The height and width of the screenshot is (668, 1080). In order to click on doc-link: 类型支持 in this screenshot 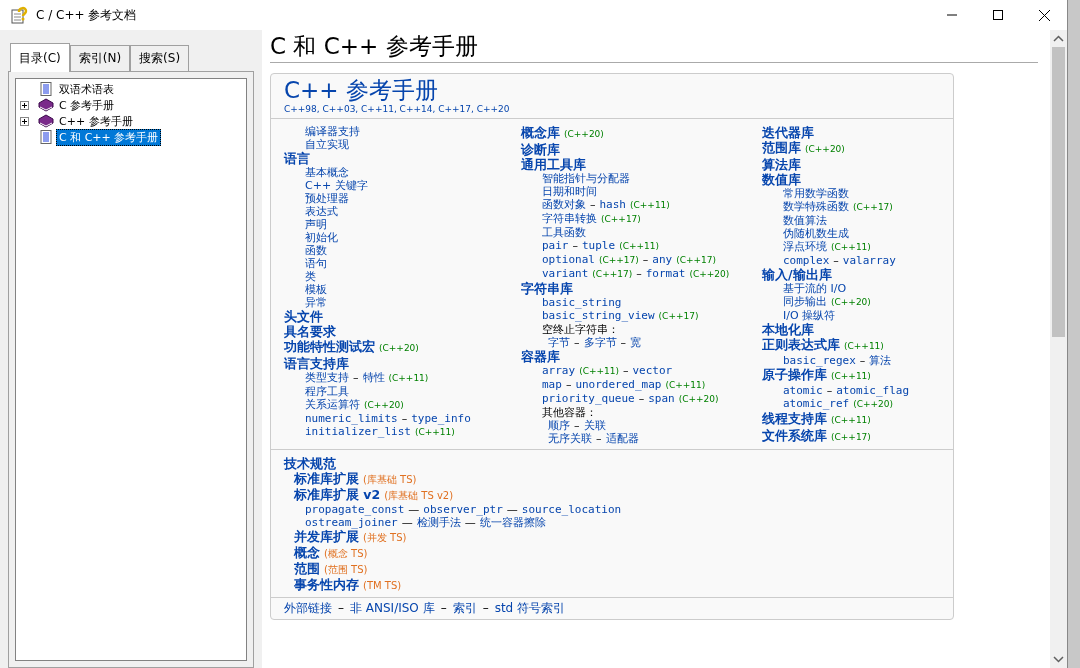, I will do `click(327, 377)`.